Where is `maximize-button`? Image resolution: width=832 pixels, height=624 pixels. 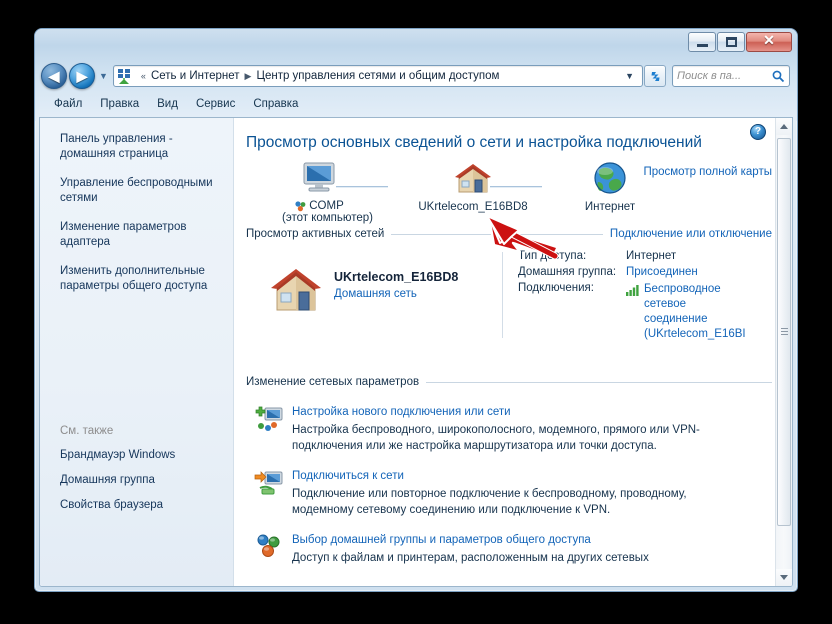 maximize-button is located at coordinates (731, 42).